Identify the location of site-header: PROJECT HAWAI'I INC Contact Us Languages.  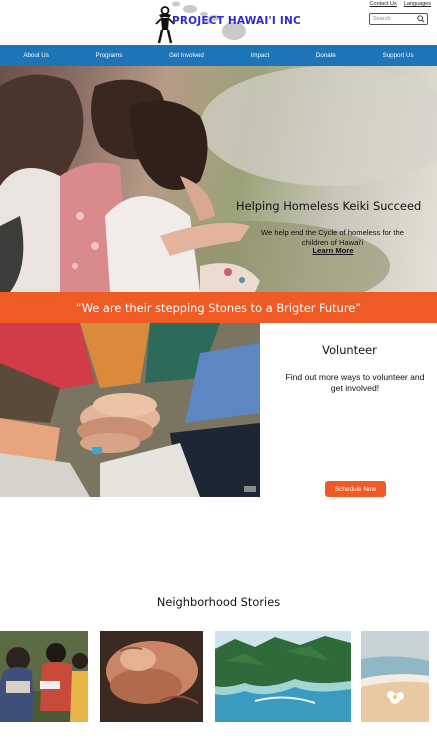
(218, 22).